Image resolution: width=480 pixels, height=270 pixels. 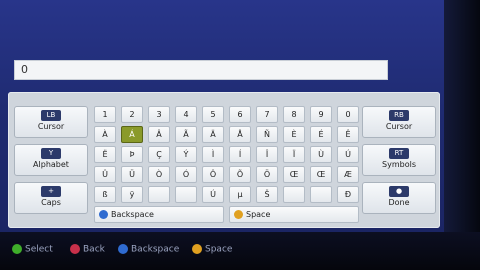 I want to click on key: ß, so click(x=105, y=194).